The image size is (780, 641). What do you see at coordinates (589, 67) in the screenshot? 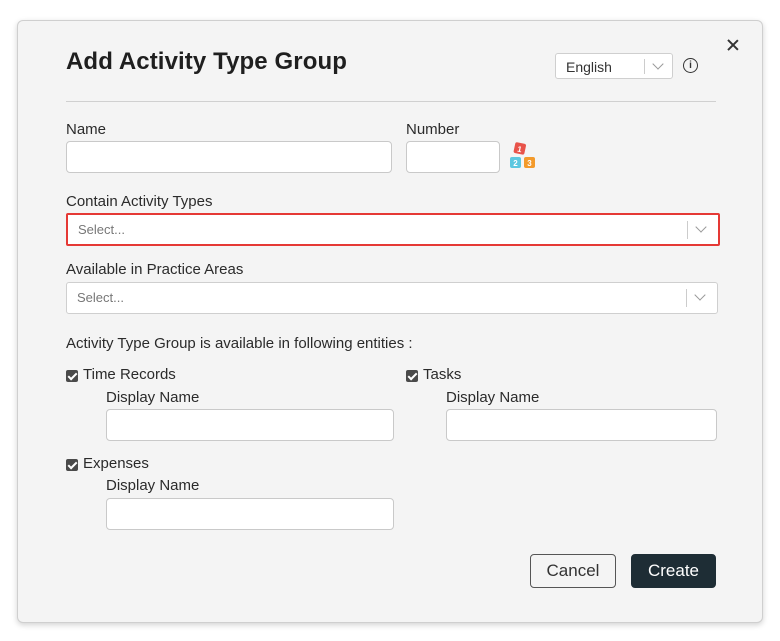
I see `language-select-value: English` at bounding box center [589, 67].